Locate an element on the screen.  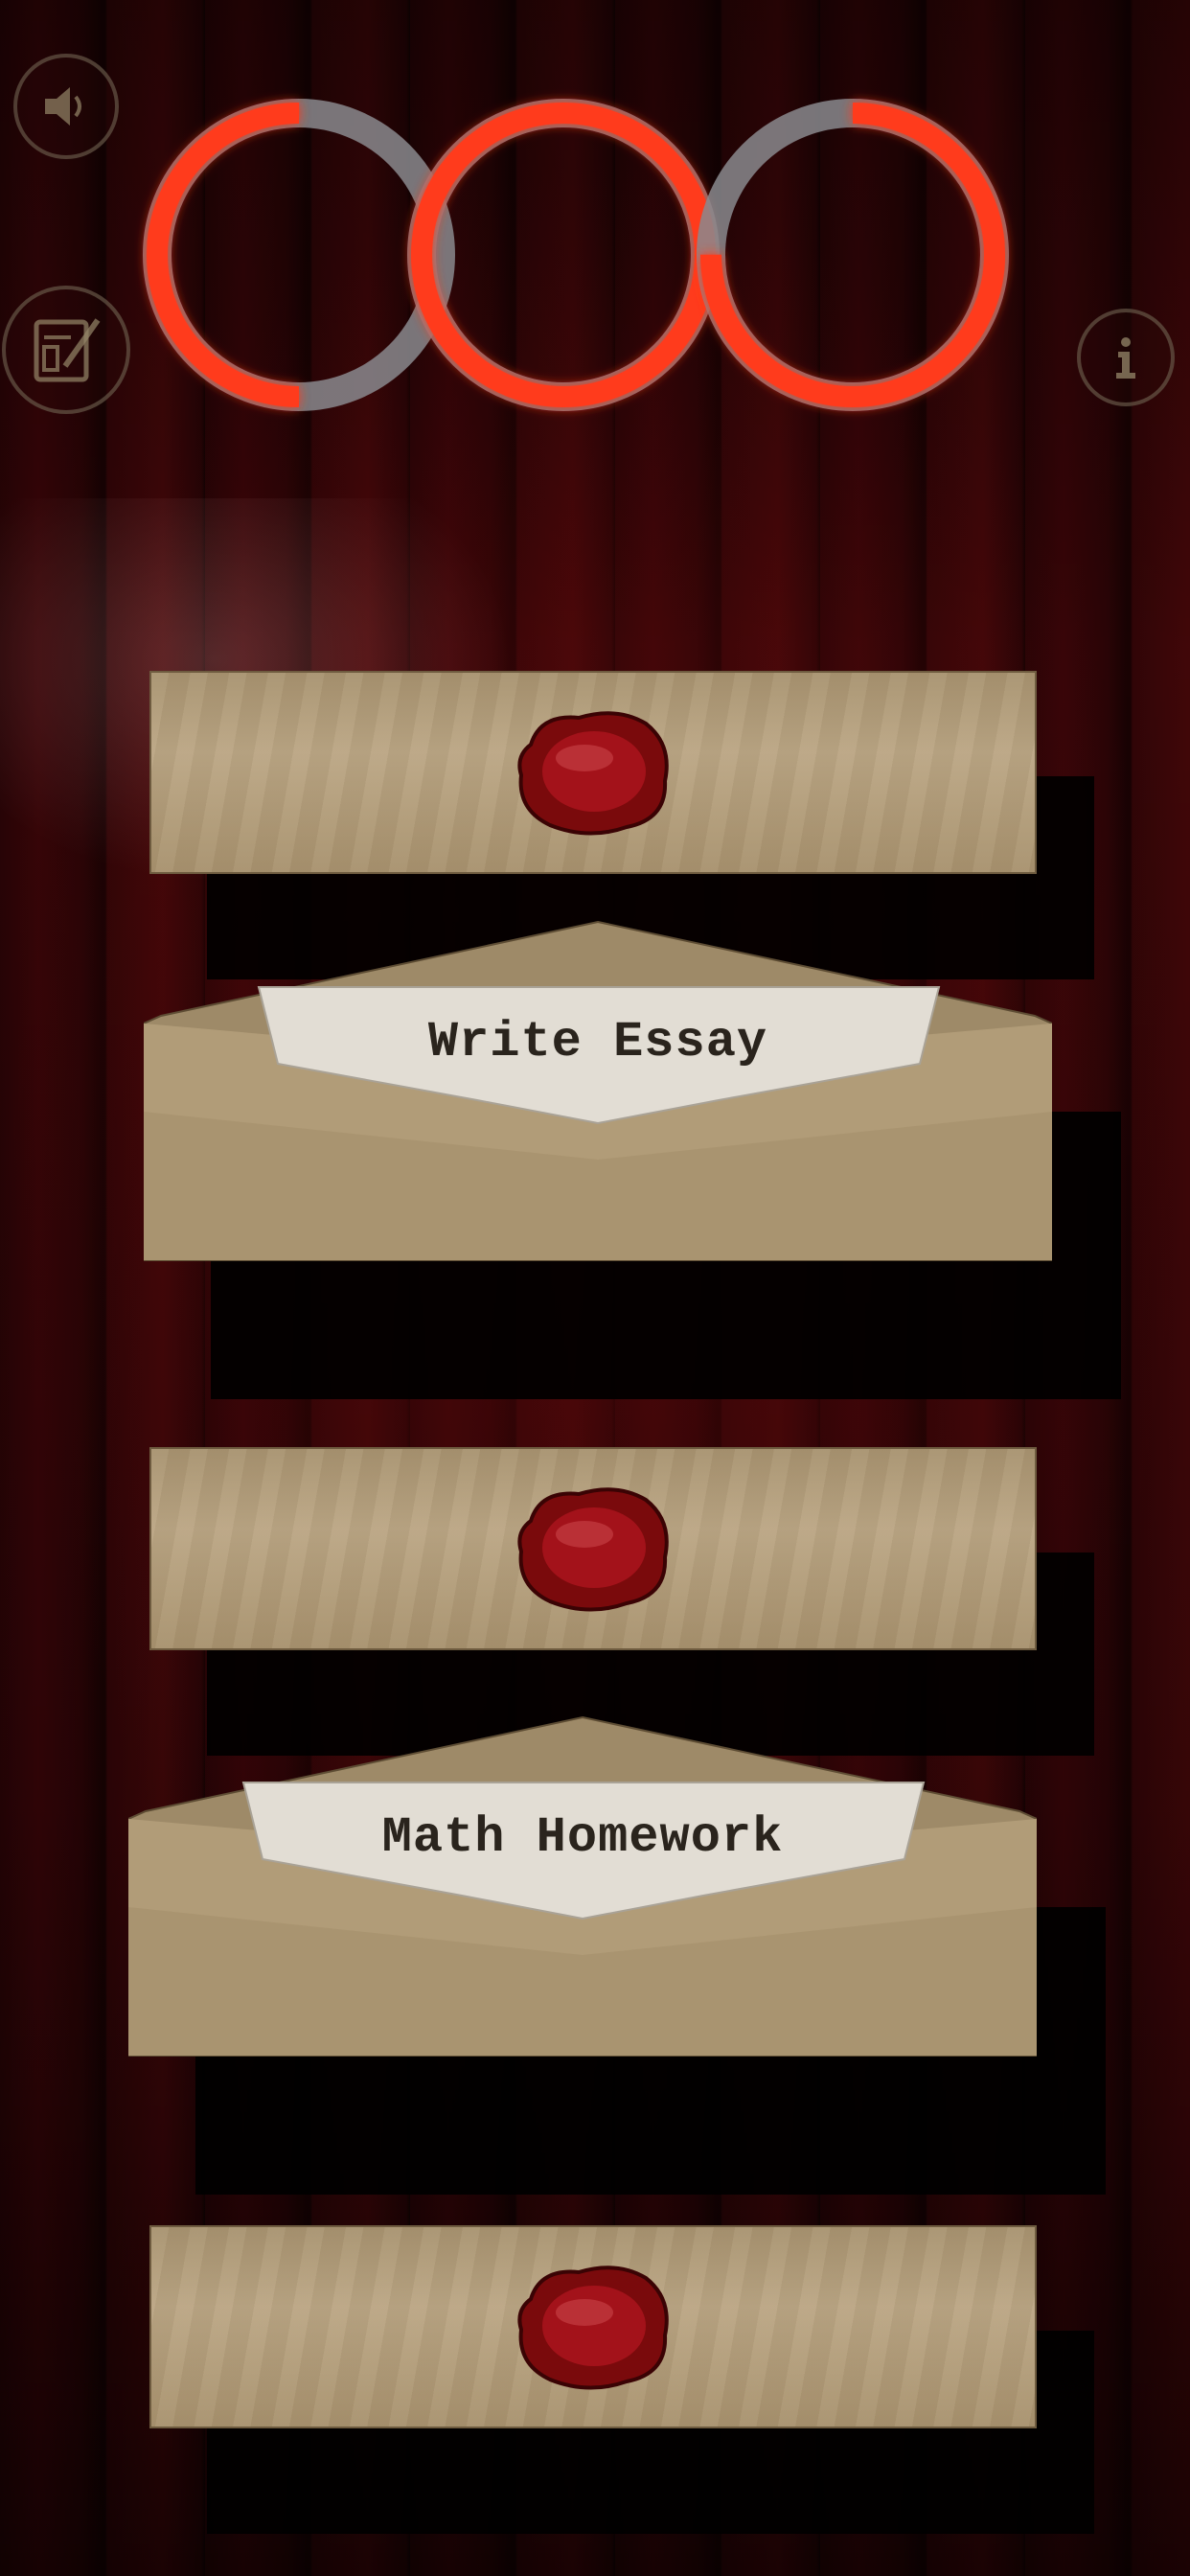
open-task-envelope: Write Essay is located at coordinates (598, 1092).